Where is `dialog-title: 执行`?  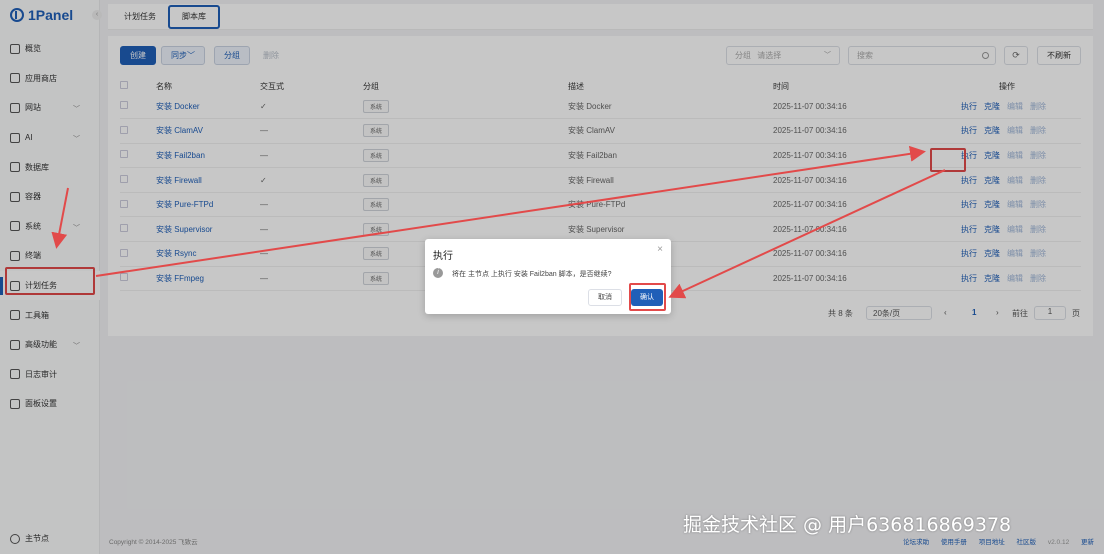
dialog-title: 执行 is located at coordinates (443, 256).